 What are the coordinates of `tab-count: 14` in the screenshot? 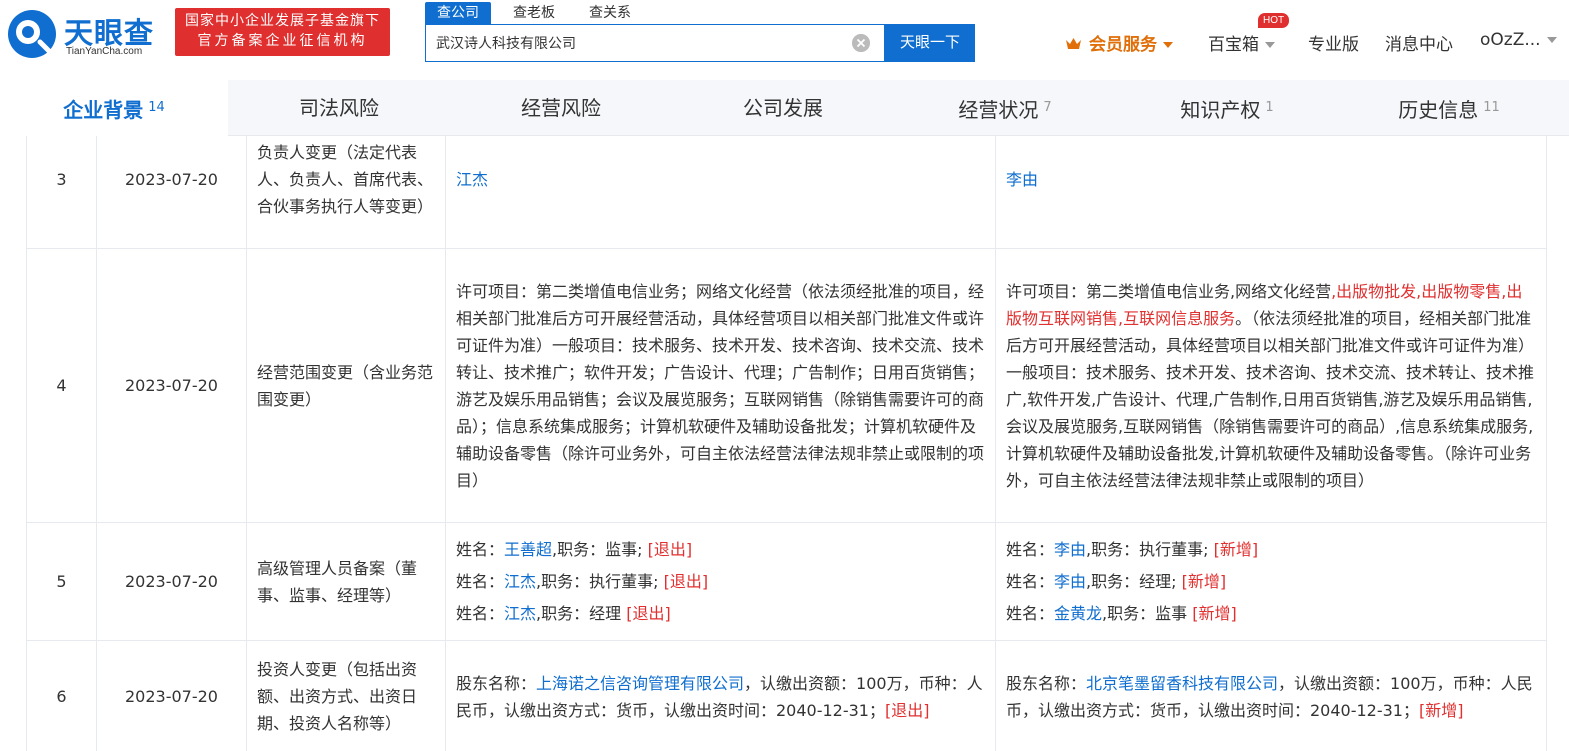 It's located at (156, 107).